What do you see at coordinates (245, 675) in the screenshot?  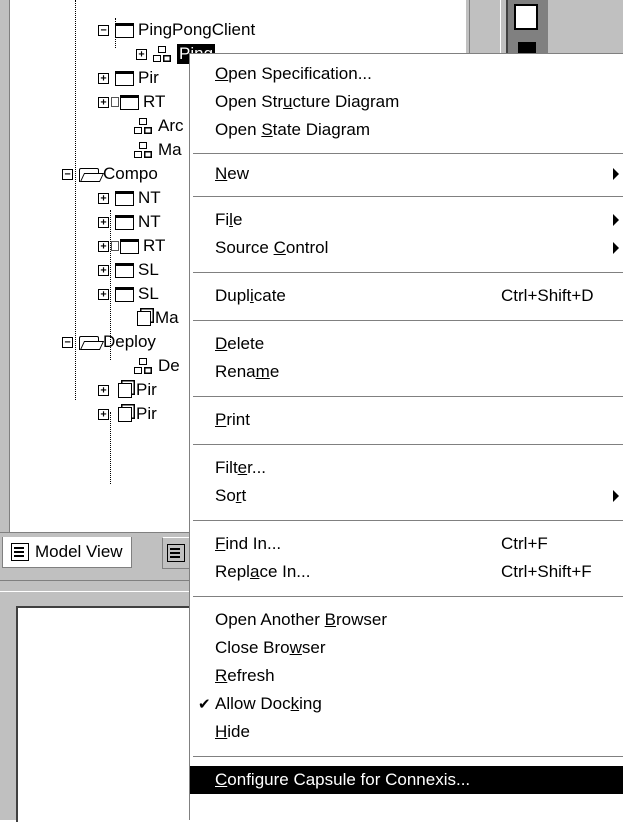 I see `menu-item-label: Refresh` at bounding box center [245, 675].